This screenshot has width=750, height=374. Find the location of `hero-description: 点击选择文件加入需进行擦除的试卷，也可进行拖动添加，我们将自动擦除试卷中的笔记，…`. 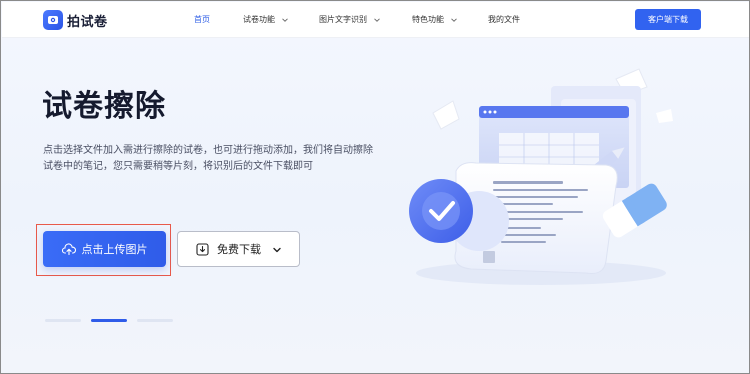

hero-description: 点击选择文件加入需进行擦除的试卷，也可进行拖动添加，我们将自动擦除试卷中的笔记，… is located at coordinates (208, 158).